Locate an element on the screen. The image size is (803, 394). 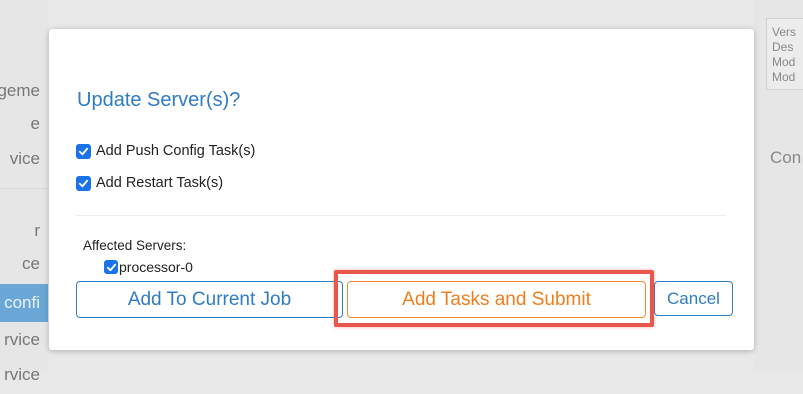
background-info-box: Vers Des Mod Mod is located at coordinates (784, 54).